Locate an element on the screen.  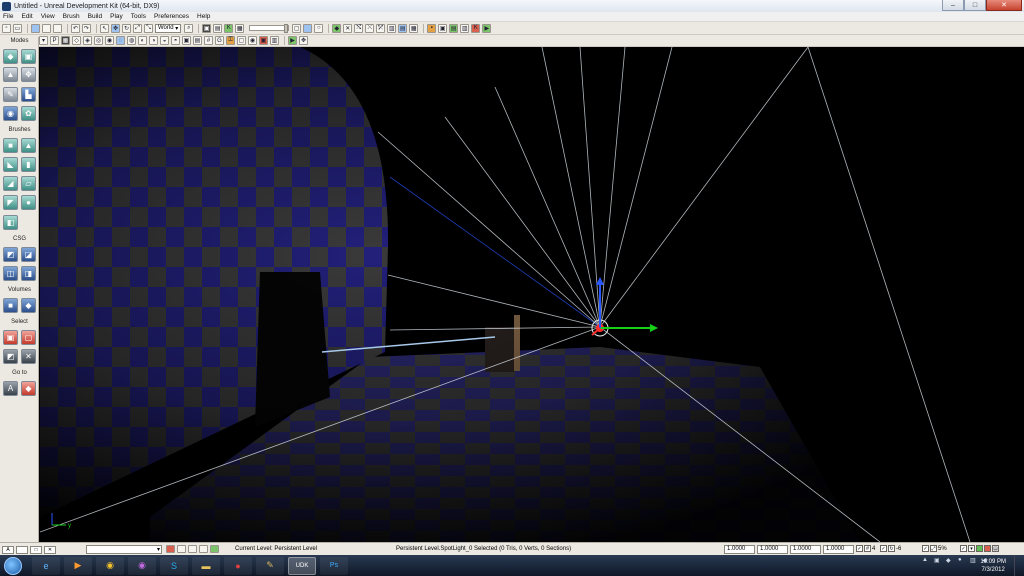
foliage-mode-icon: ✿ is located at coordinates (28, 113).